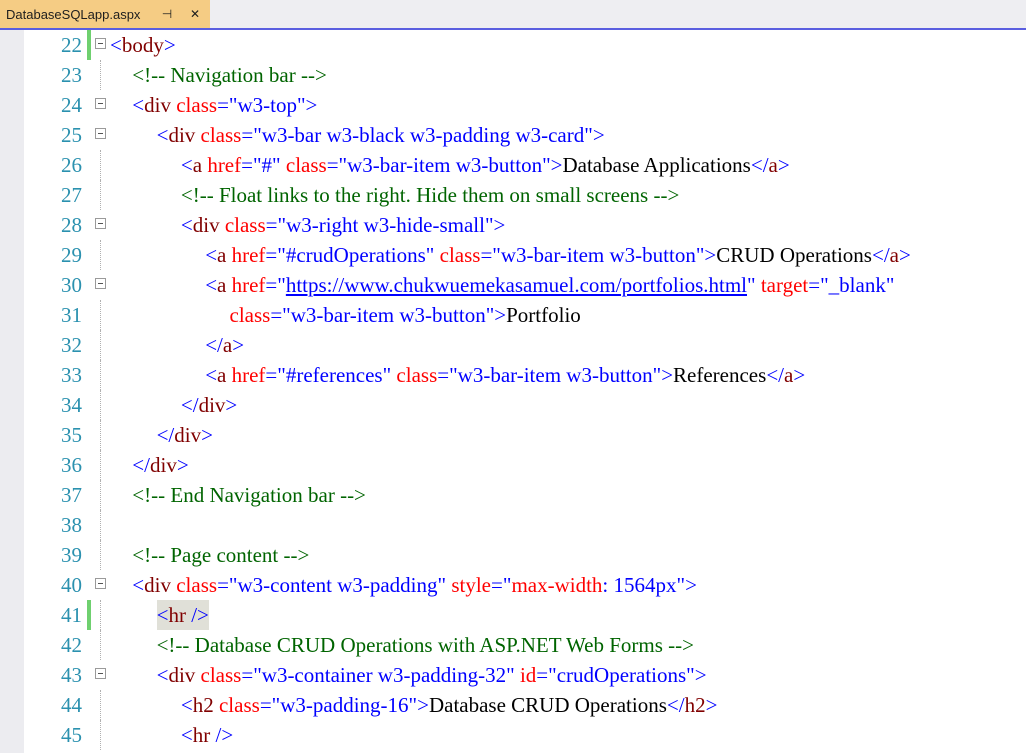 This screenshot has width=1026, height=753. I want to click on line-number: 36, so click(71, 465).